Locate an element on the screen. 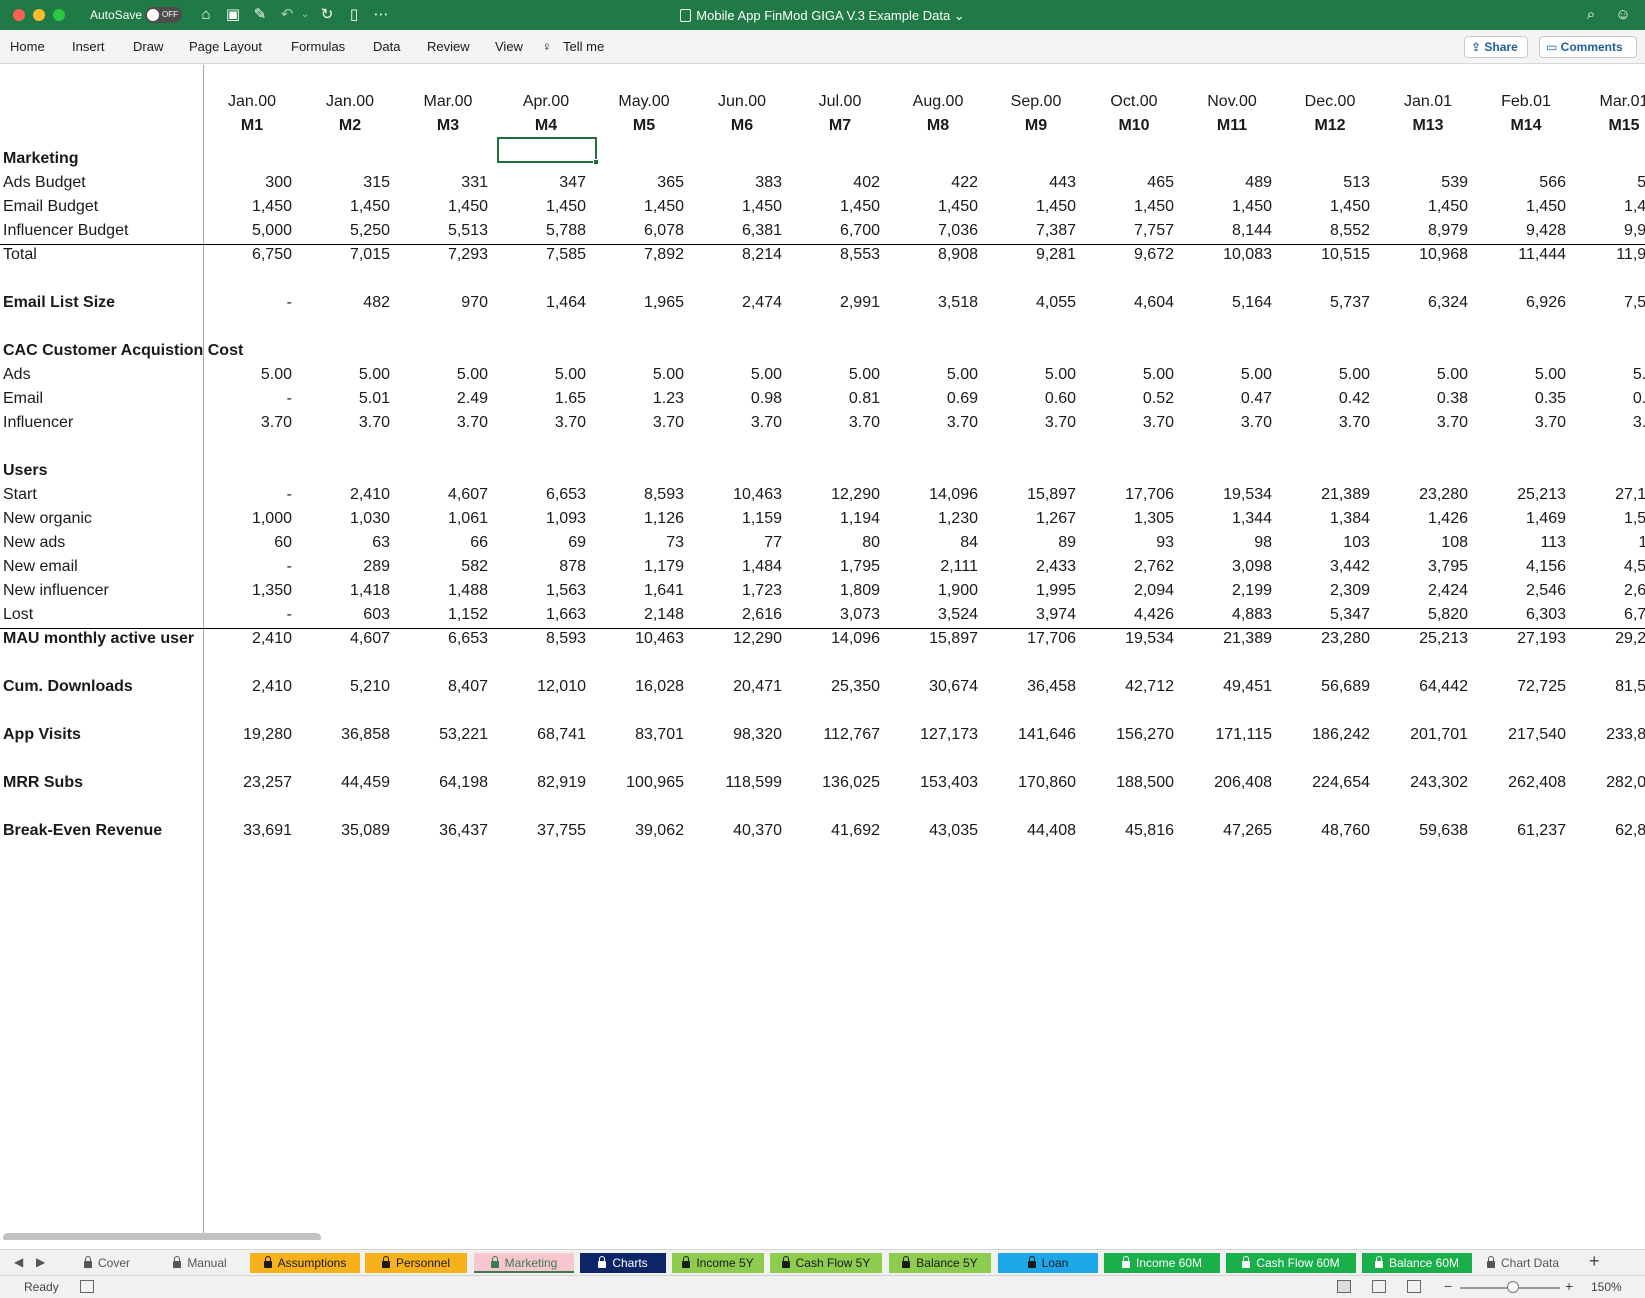 Image resolution: width=1645 pixels, height=1298 pixels. value-cell: 1.65 is located at coordinates (536, 399).